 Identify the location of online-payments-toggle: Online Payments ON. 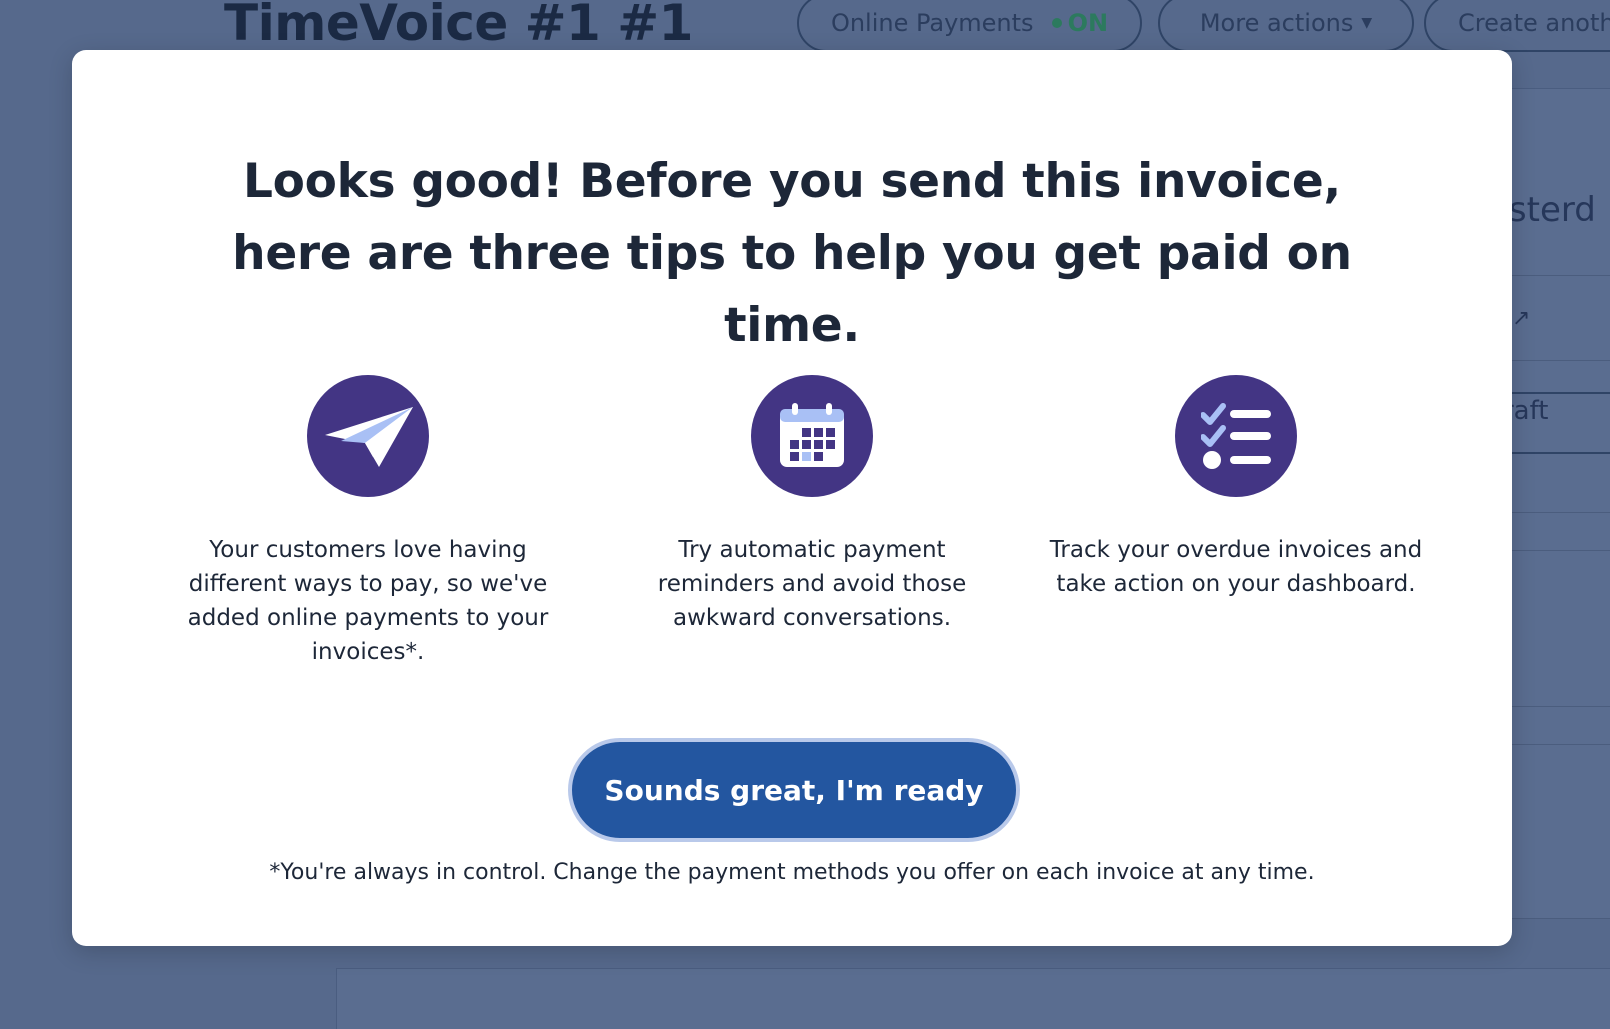
(969, 26).